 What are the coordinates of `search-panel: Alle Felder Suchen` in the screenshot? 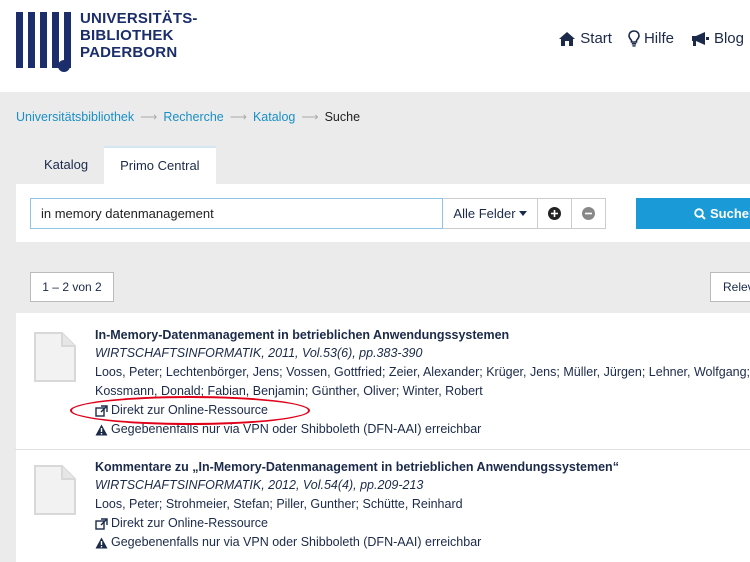 It's located at (383, 213).